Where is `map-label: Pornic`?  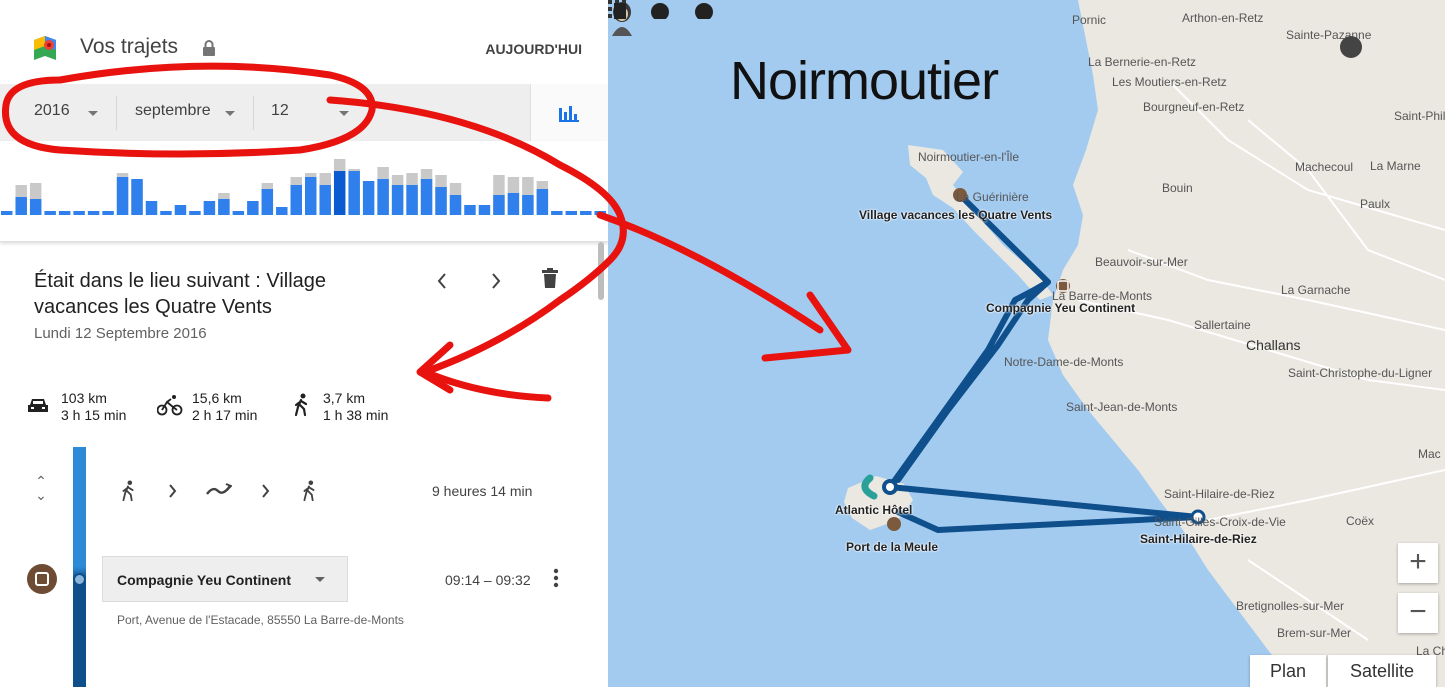 map-label: Pornic is located at coordinates (1089, 20).